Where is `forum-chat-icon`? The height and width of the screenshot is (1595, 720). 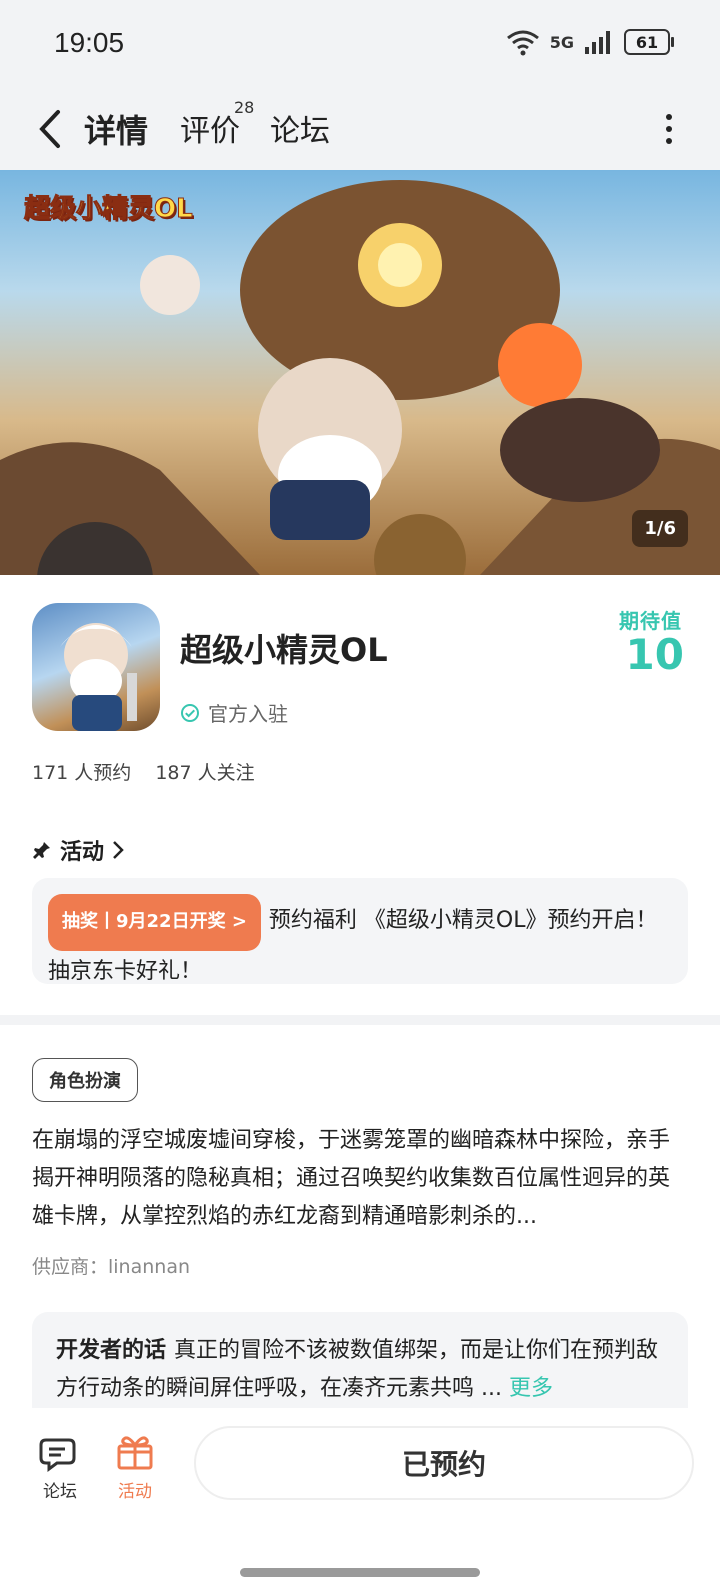 forum-chat-icon is located at coordinates (57, 1455).